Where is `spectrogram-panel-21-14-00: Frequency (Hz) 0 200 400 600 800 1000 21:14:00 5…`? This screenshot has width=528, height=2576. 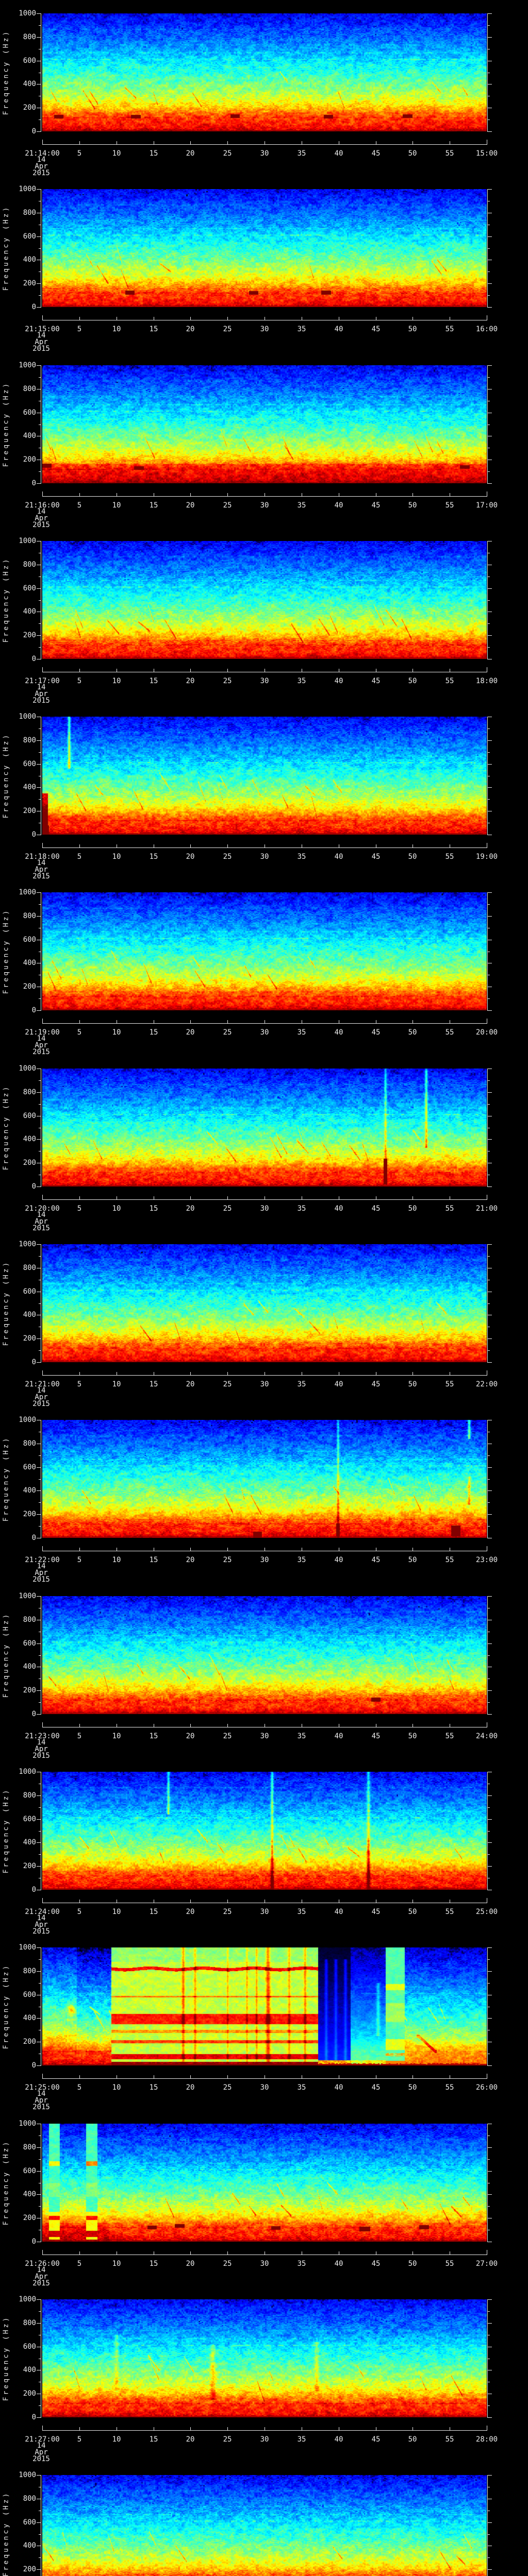
spectrogram-panel-21-14-00: Frequency (Hz) 0 200 400 600 800 1000 21:14:00 5… is located at coordinates (264, 88).